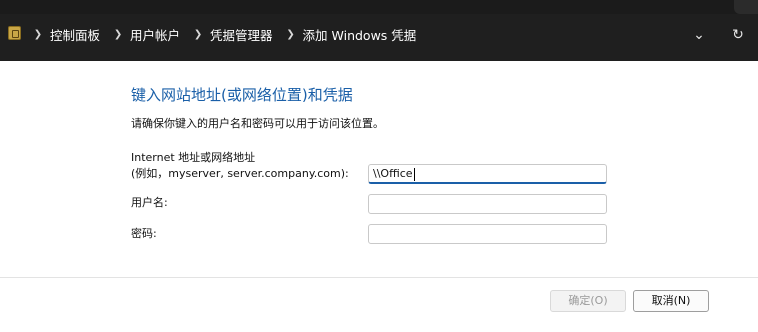 Image resolution: width=758 pixels, height=332 pixels. I want to click on username-label: 用户名:, so click(149, 202).